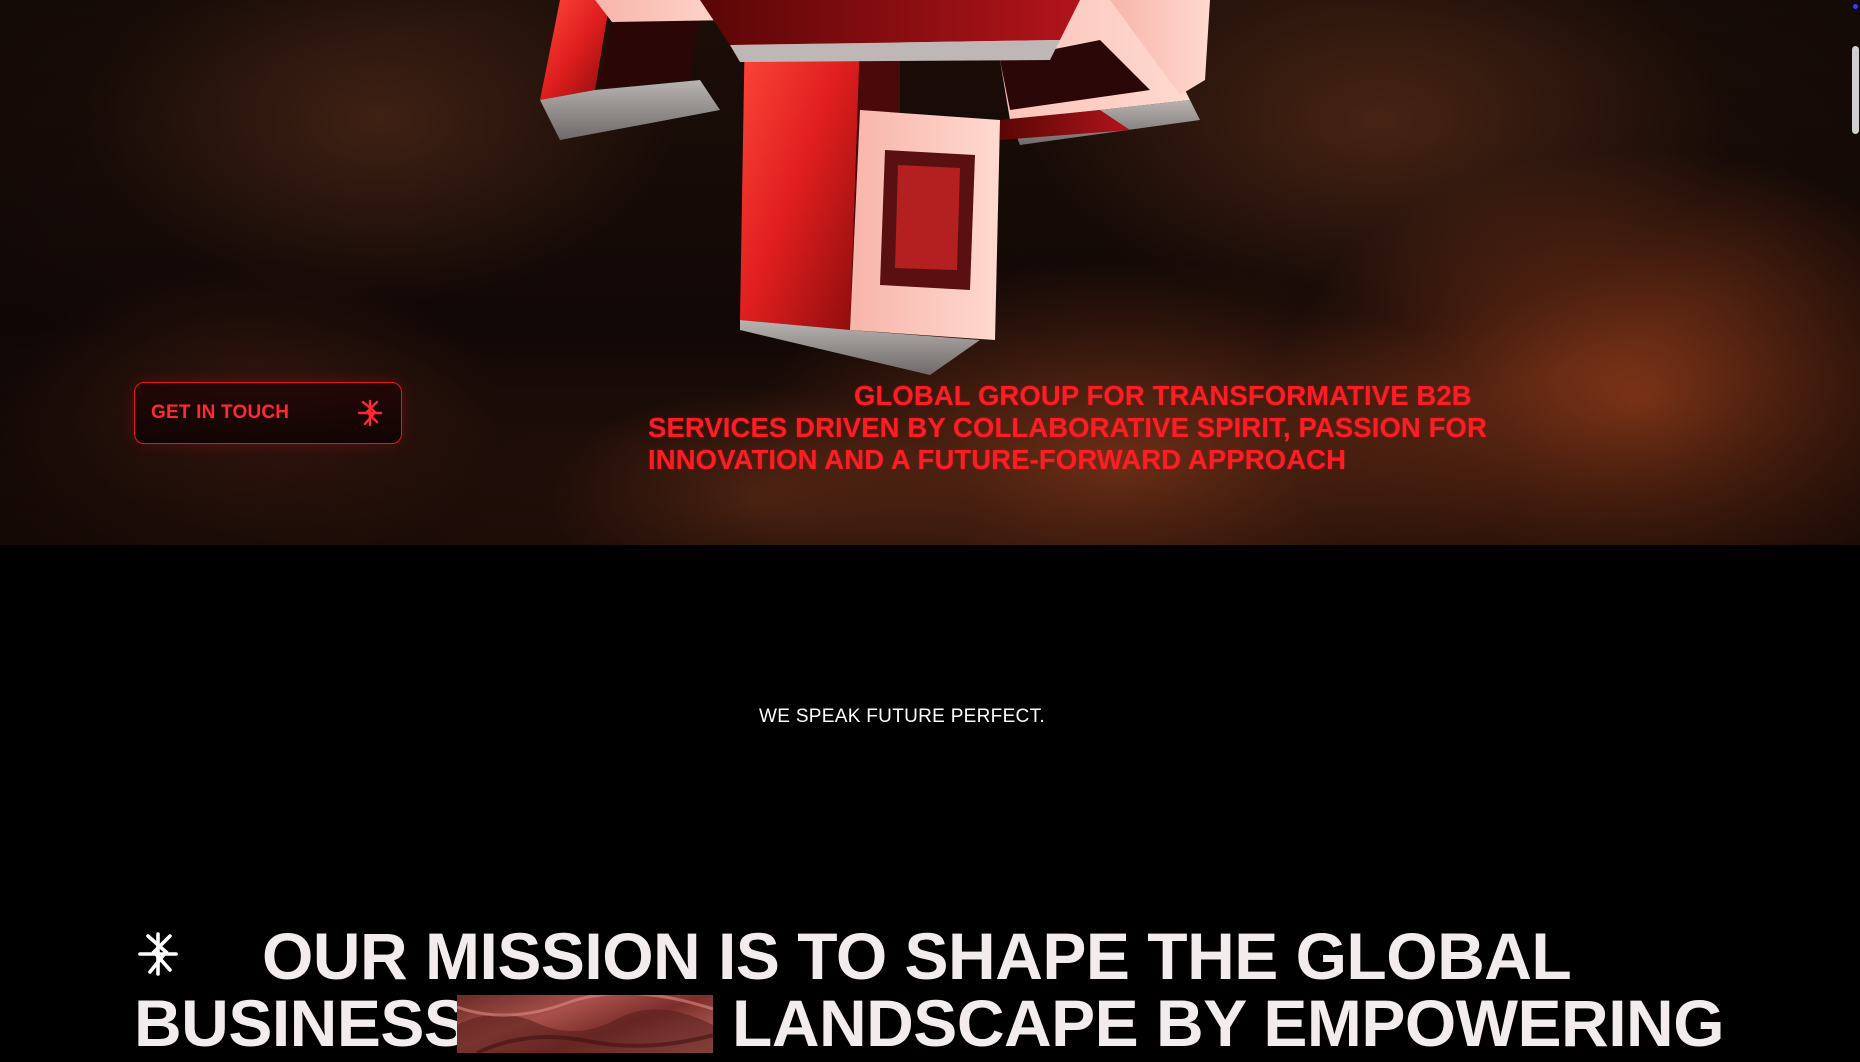 The height and width of the screenshot is (1062, 1860). I want to click on mission-heading-line-1: OUR MISSION IS TO SHAPE THE GLOBAL, so click(917, 956).